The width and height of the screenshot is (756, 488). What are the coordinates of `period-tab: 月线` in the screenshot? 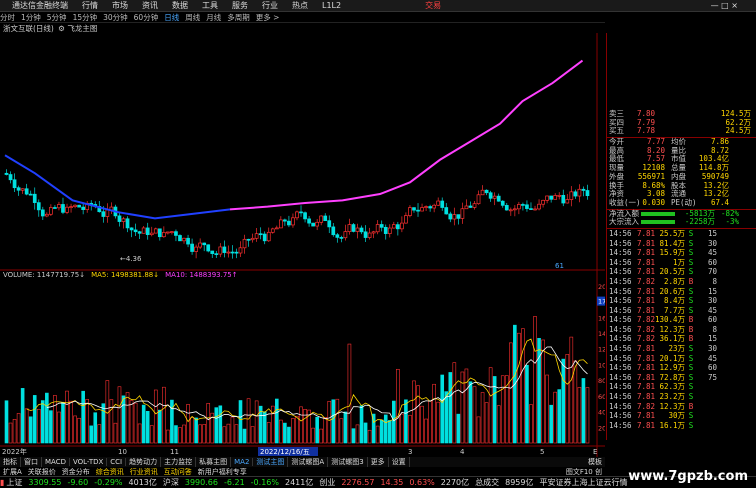 It's located at (213, 17).